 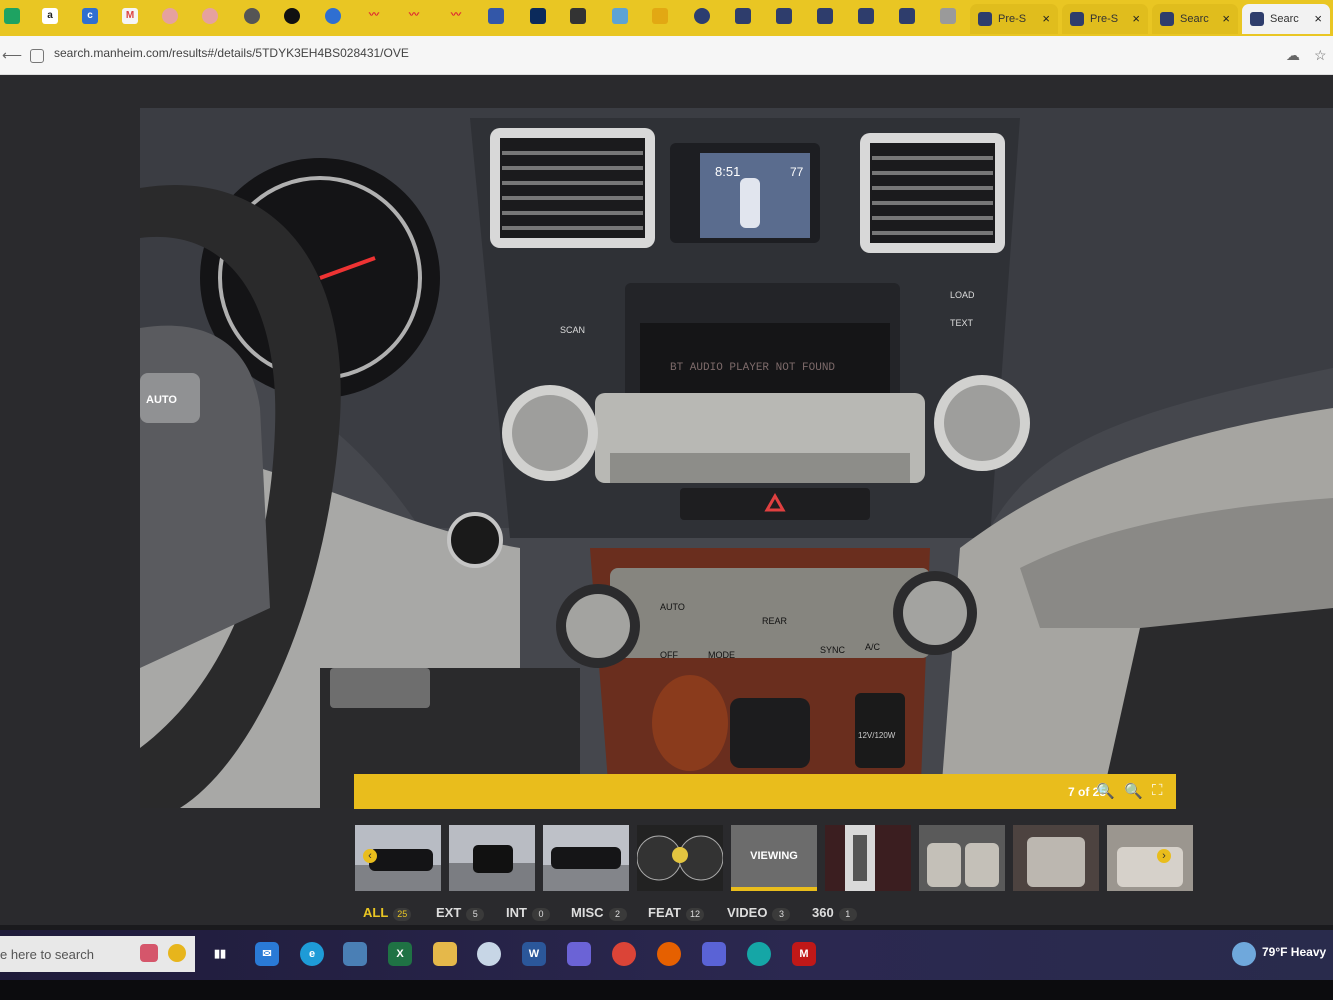 What do you see at coordinates (721, 655) in the screenshot?
I see `climate-mode-label: MODE` at bounding box center [721, 655].